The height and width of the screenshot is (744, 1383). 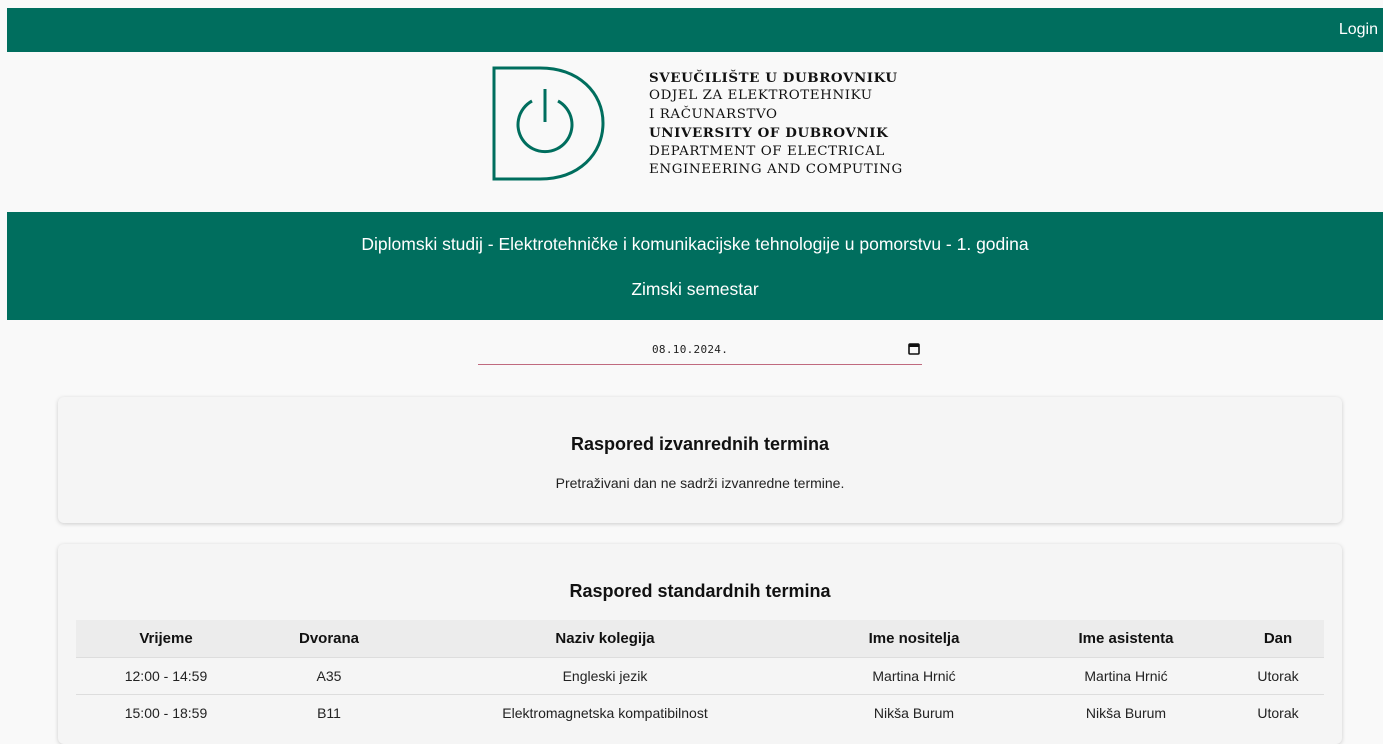 What do you see at coordinates (695, 289) in the screenshot?
I see `semester-title: Zimski semestar` at bounding box center [695, 289].